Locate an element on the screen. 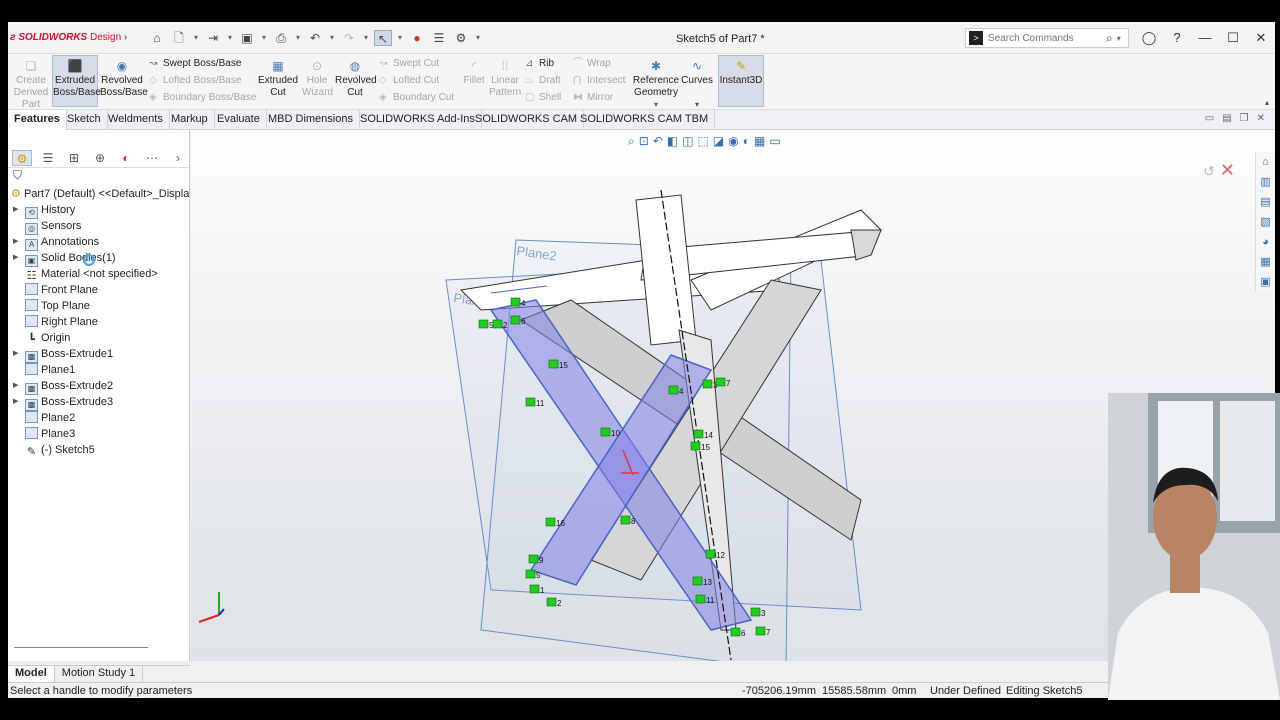 This screenshot has height=720, width=1280. select-cursor-icon: ↖ is located at coordinates (383, 38).